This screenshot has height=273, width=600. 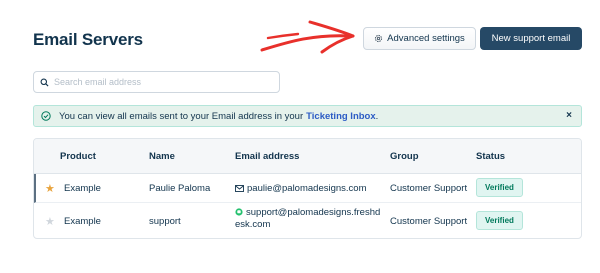 I want to click on table-header: Product Name Email address Group Status, so click(x=307, y=156).